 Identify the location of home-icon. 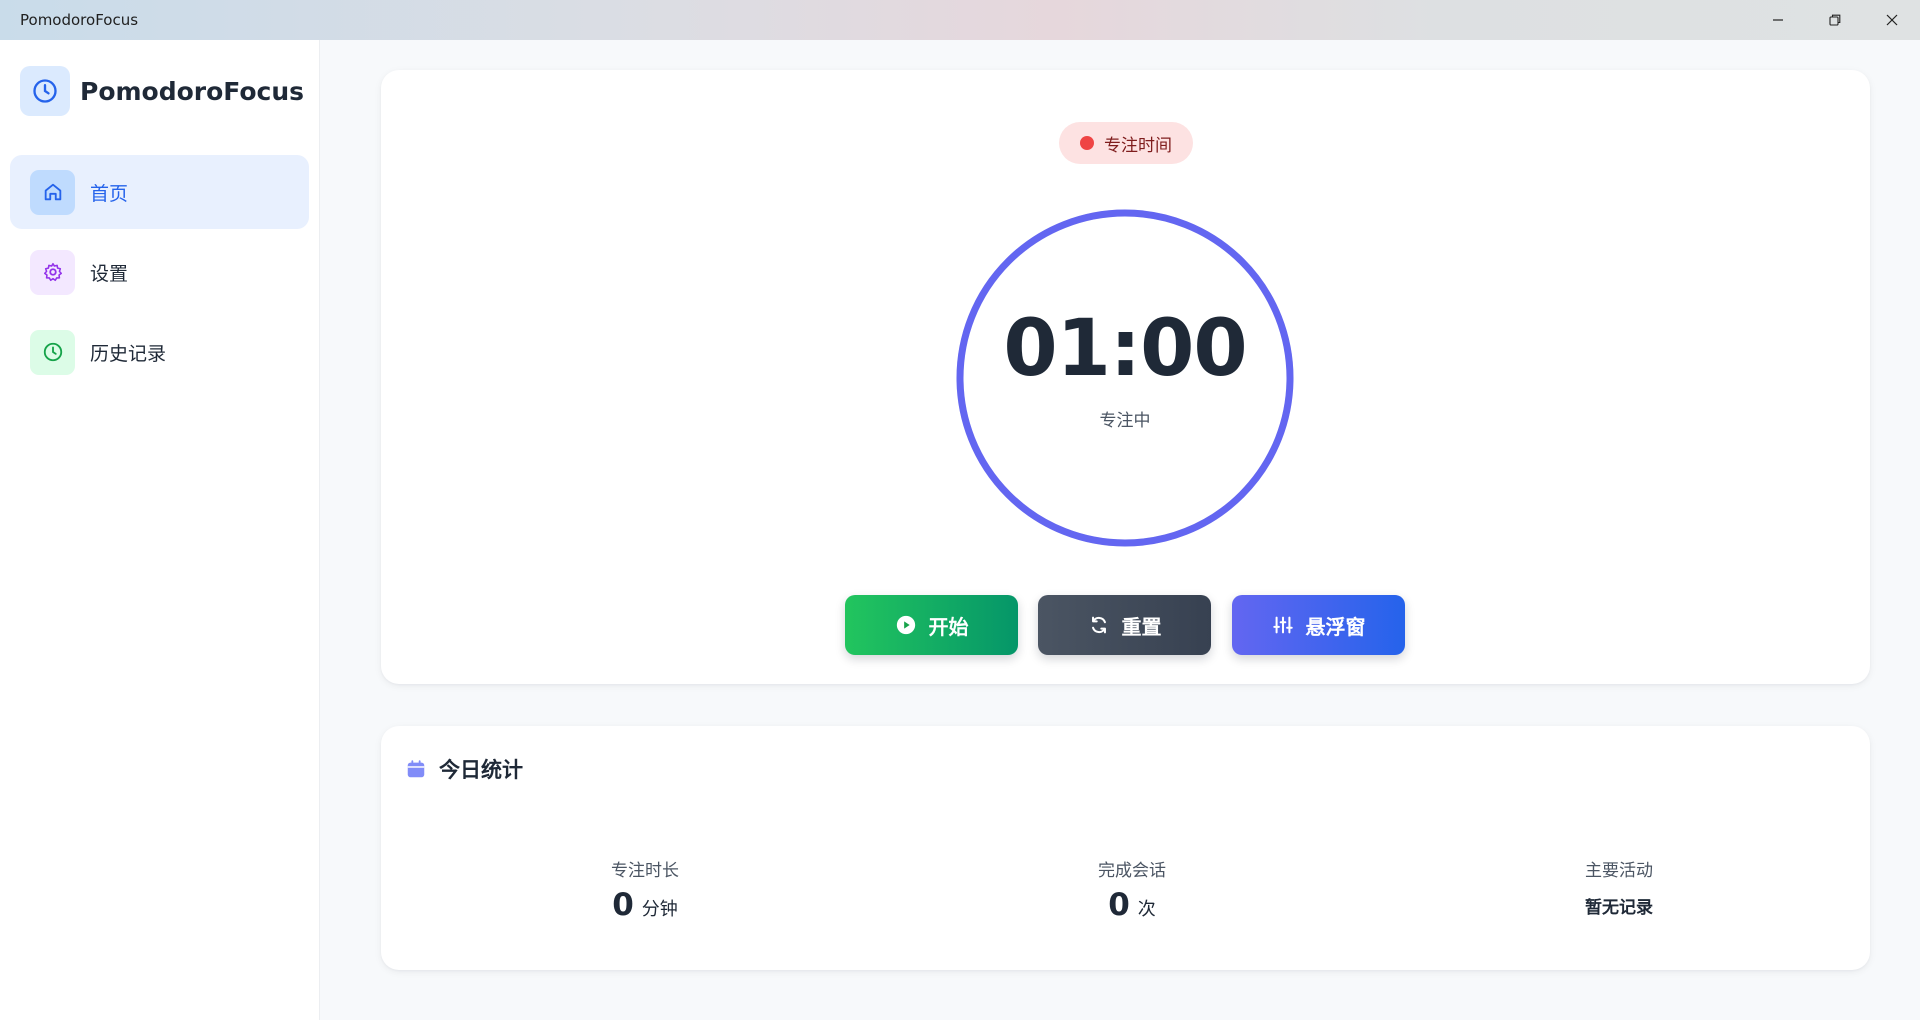
(52, 192).